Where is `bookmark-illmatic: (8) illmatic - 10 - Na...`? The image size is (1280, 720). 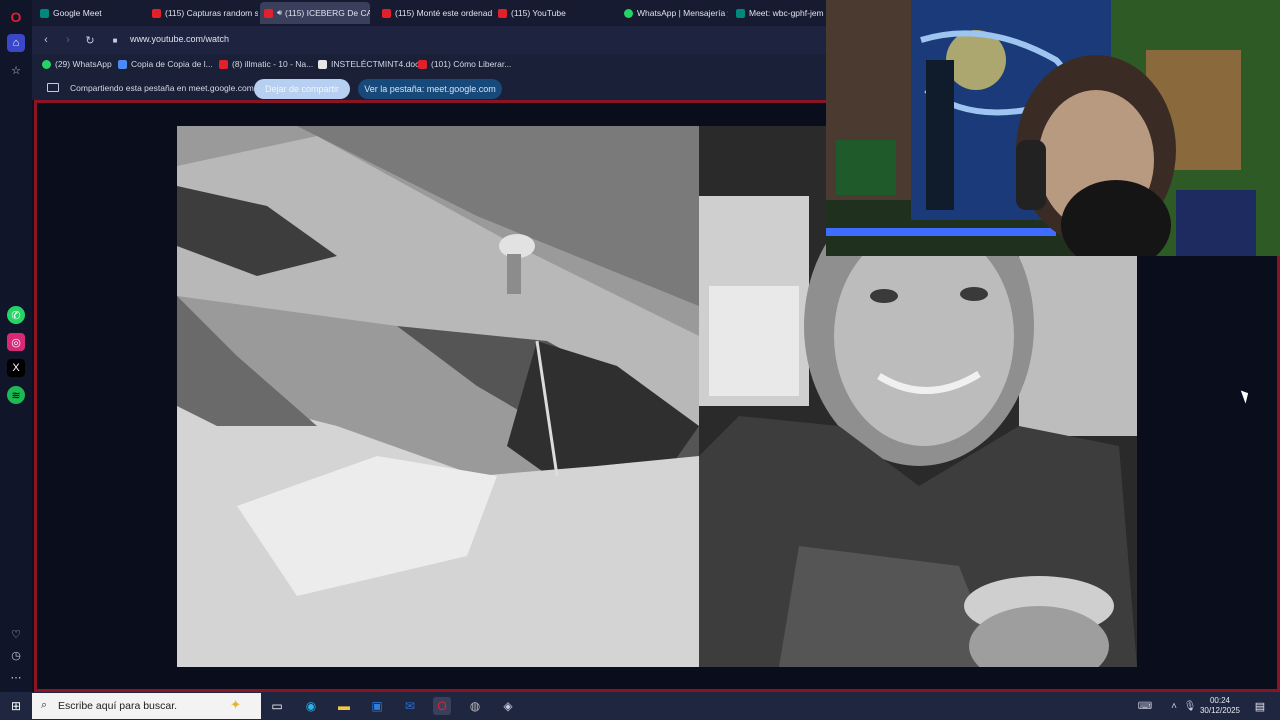
bookmark-illmatic: (8) illmatic - 10 - Na... is located at coordinates (266, 64).